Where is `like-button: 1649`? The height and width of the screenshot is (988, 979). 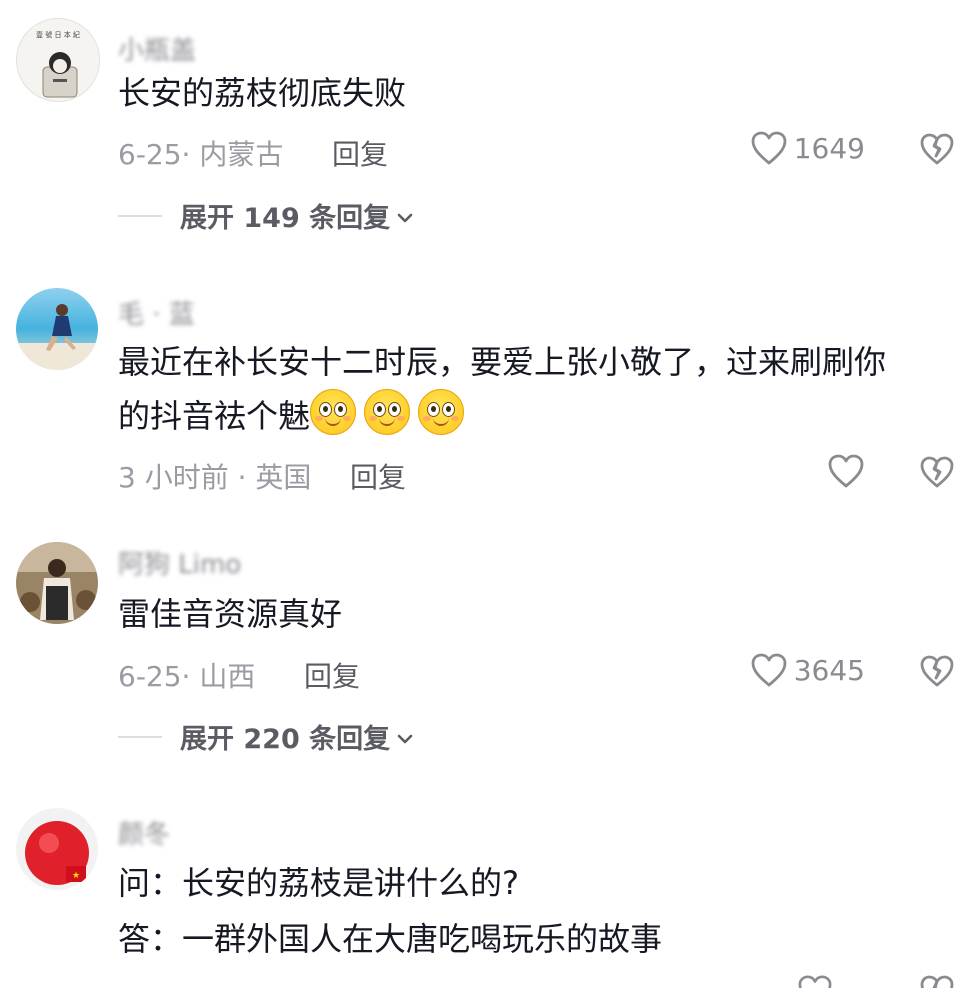 like-button: 1649 is located at coordinates (807, 148).